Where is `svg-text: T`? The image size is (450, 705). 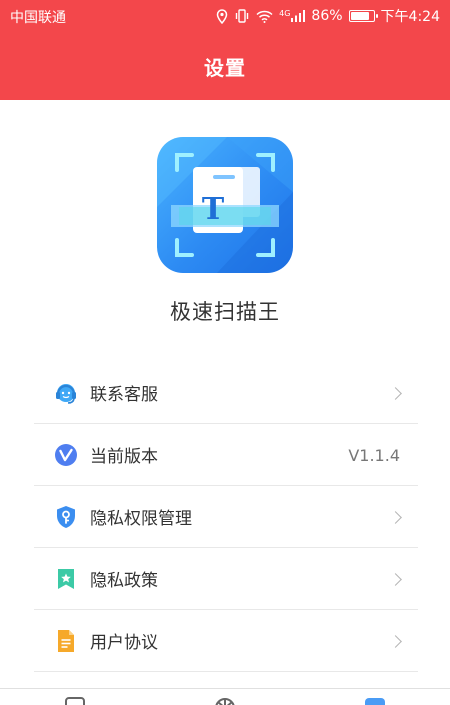
svg-text: T is located at coordinates (213, 209).